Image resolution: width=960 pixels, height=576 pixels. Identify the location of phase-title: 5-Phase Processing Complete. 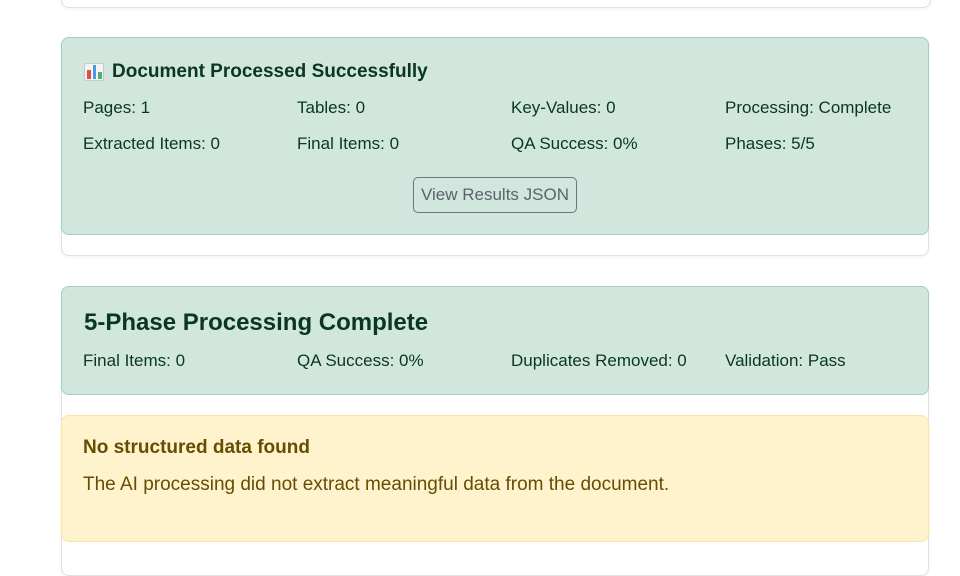
(256, 322).